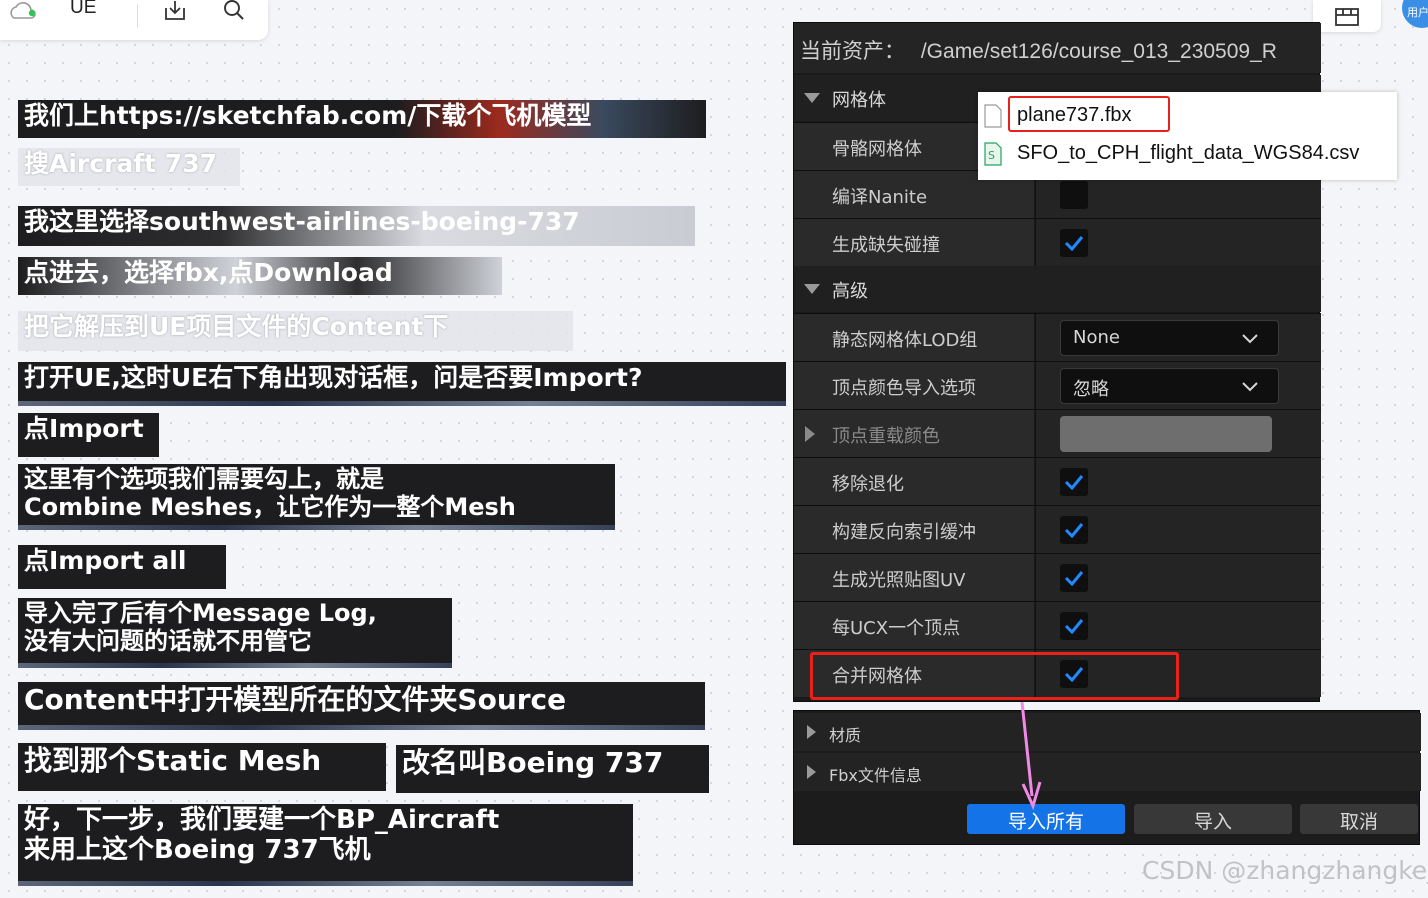 Image resolution: width=1428 pixels, height=898 pixels. I want to click on note-message-log: 导入完了后有个Message Log, 没有大问题的话就不用管它, so click(235, 633).